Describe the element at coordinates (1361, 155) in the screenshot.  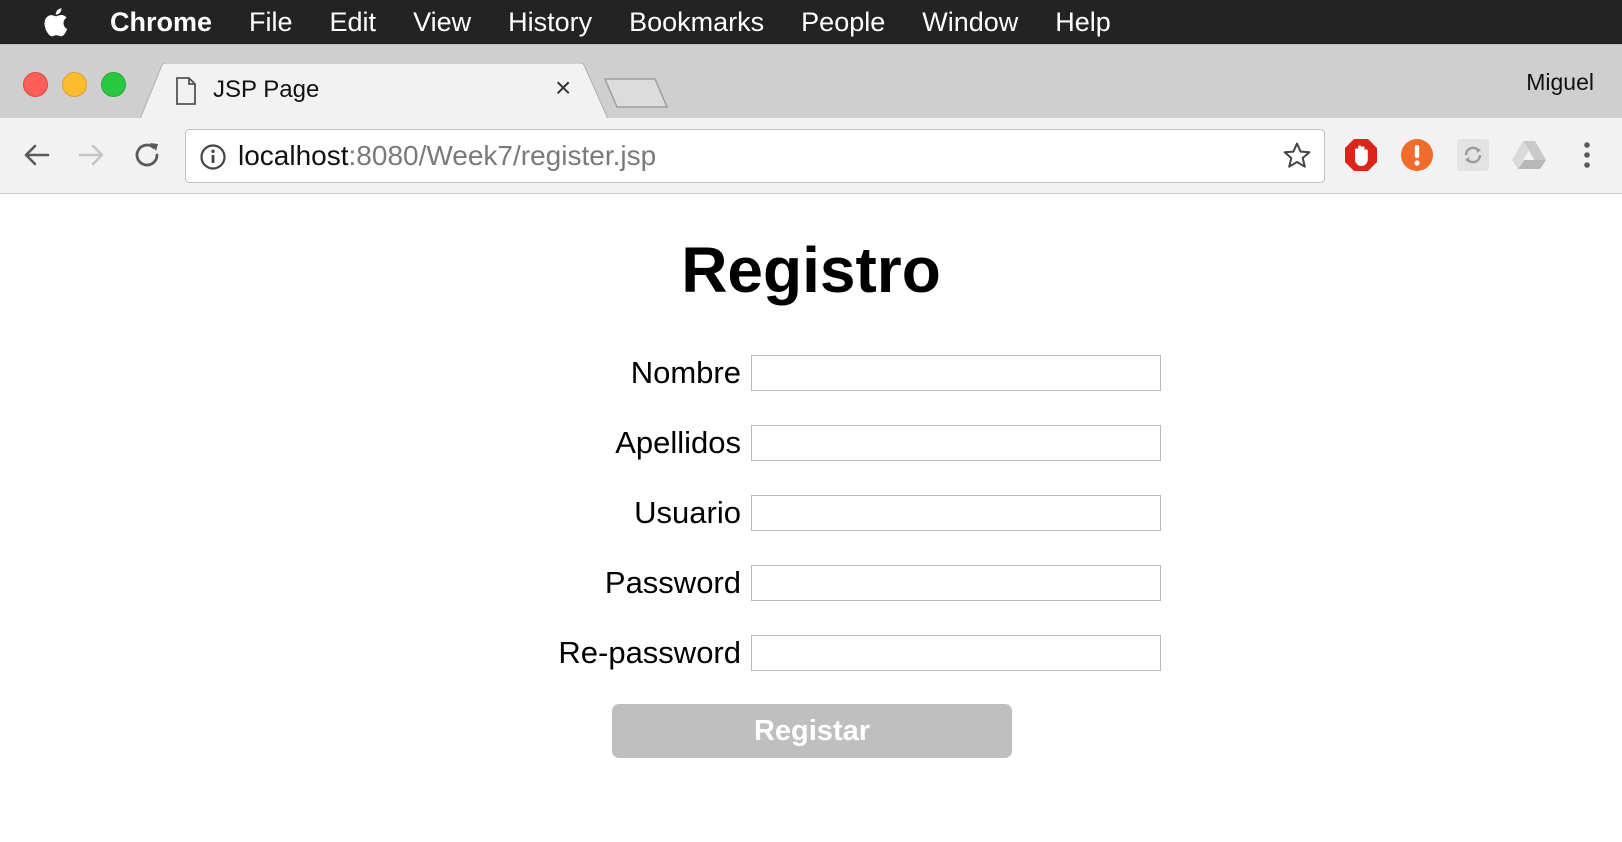
I see `adblock-hand-icon` at that location.